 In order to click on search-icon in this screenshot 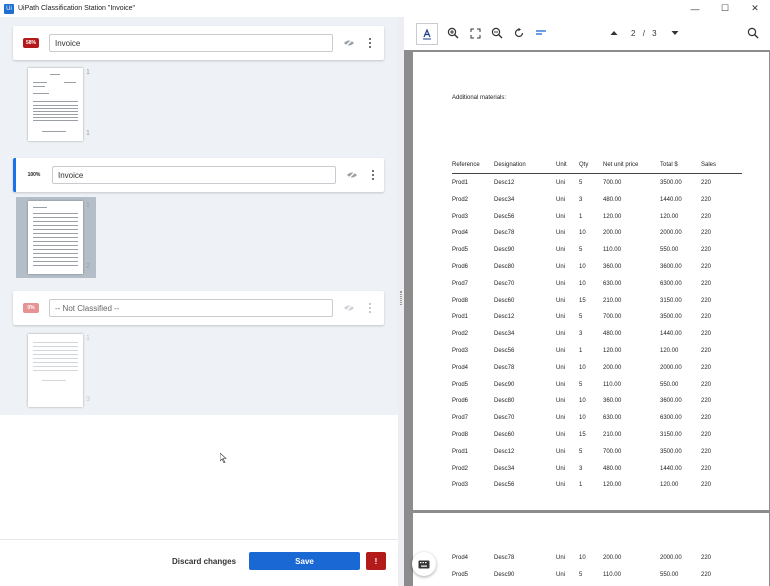, I will do `click(753, 33)`.